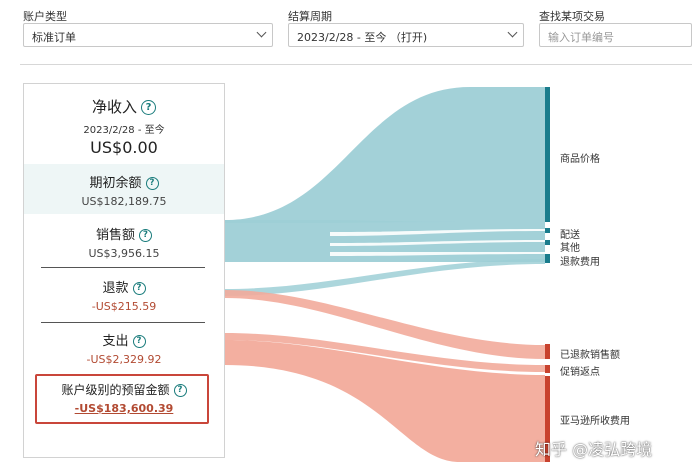 This screenshot has height=470, width=700. What do you see at coordinates (547, 351) in the screenshot?
I see `node-refunded-sales` at bounding box center [547, 351].